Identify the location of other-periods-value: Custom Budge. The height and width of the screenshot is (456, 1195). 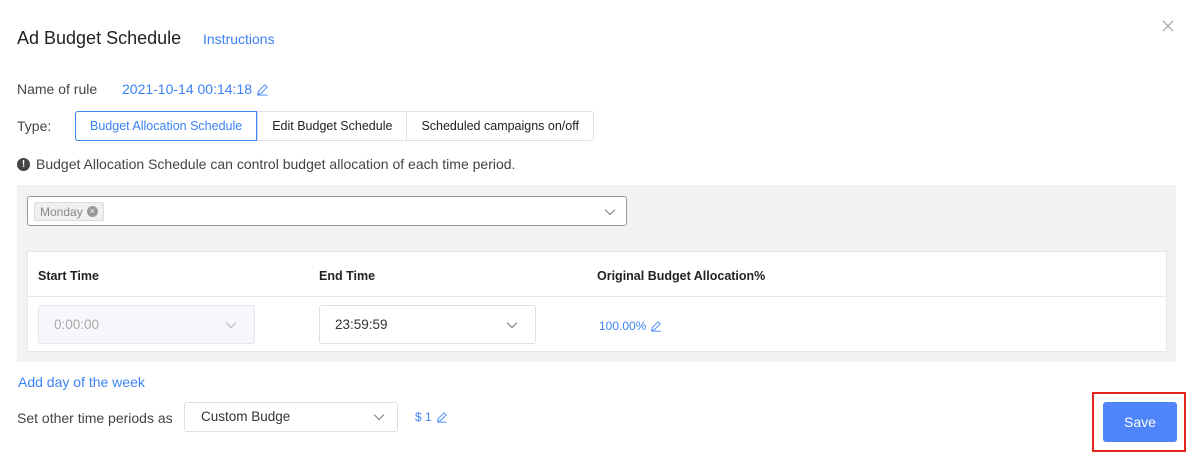
(246, 416).